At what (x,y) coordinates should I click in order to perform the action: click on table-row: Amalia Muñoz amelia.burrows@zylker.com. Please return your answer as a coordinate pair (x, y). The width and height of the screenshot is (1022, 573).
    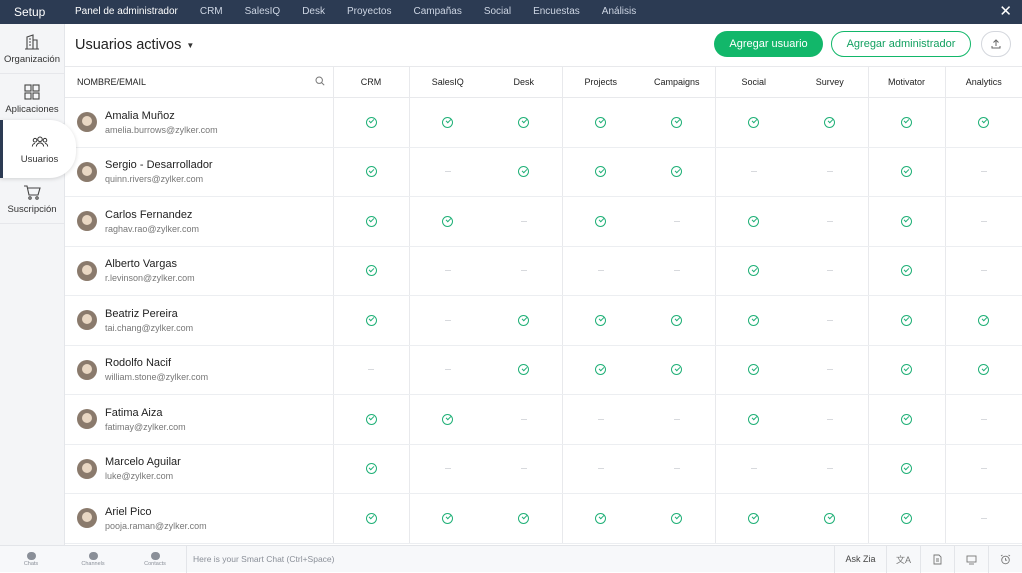
    Looking at the image, I should click on (543, 122).